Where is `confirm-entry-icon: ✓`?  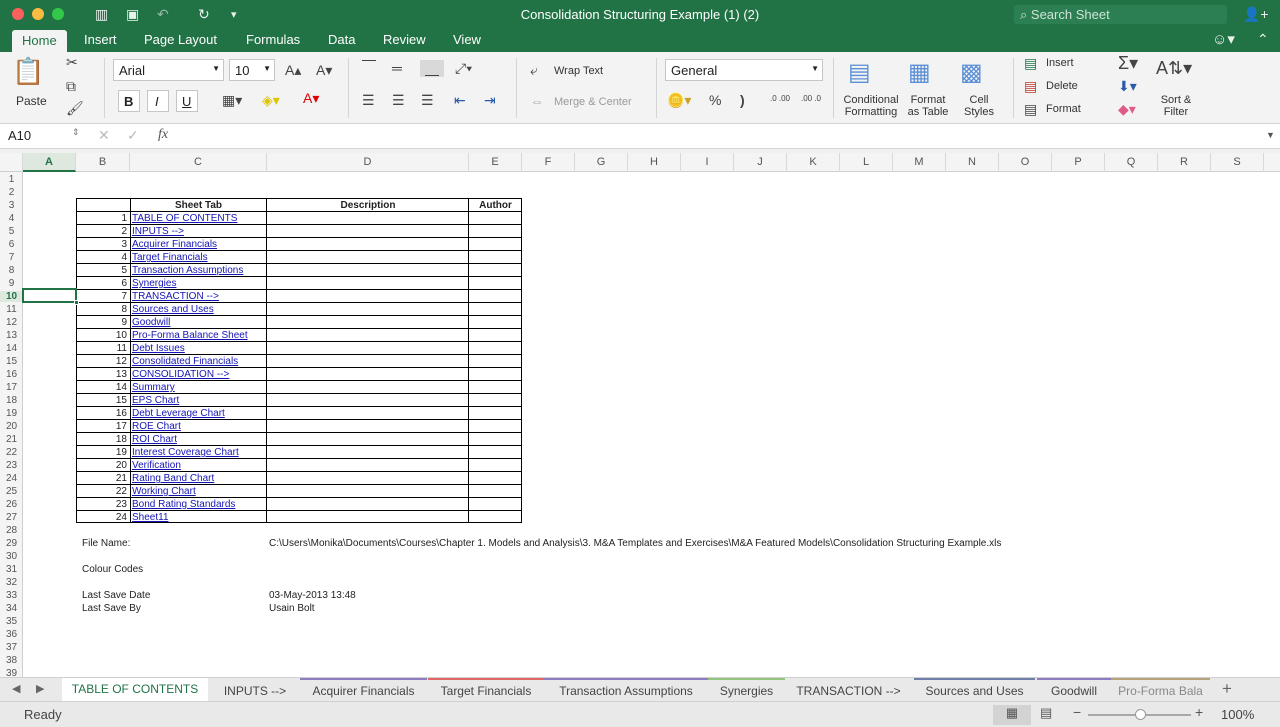
confirm-entry-icon: ✓ is located at coordinates (133, 135).